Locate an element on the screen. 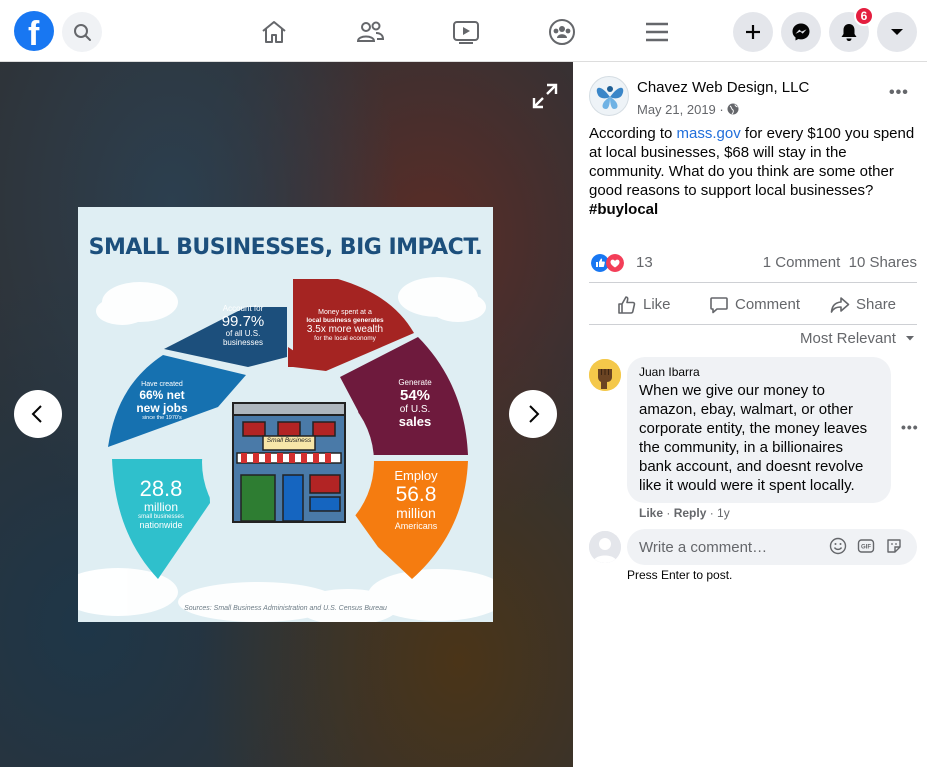 This screenshot has height=767, width=927. search-icon is located at coordinates (82, 32).